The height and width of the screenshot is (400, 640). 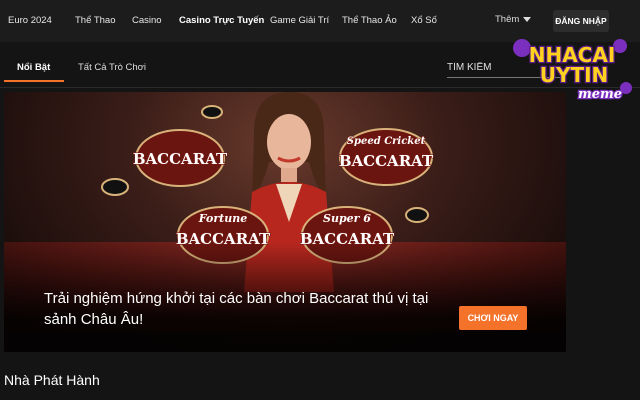 I want to click on logo-line-3: meme, so click(x=600, y=94).